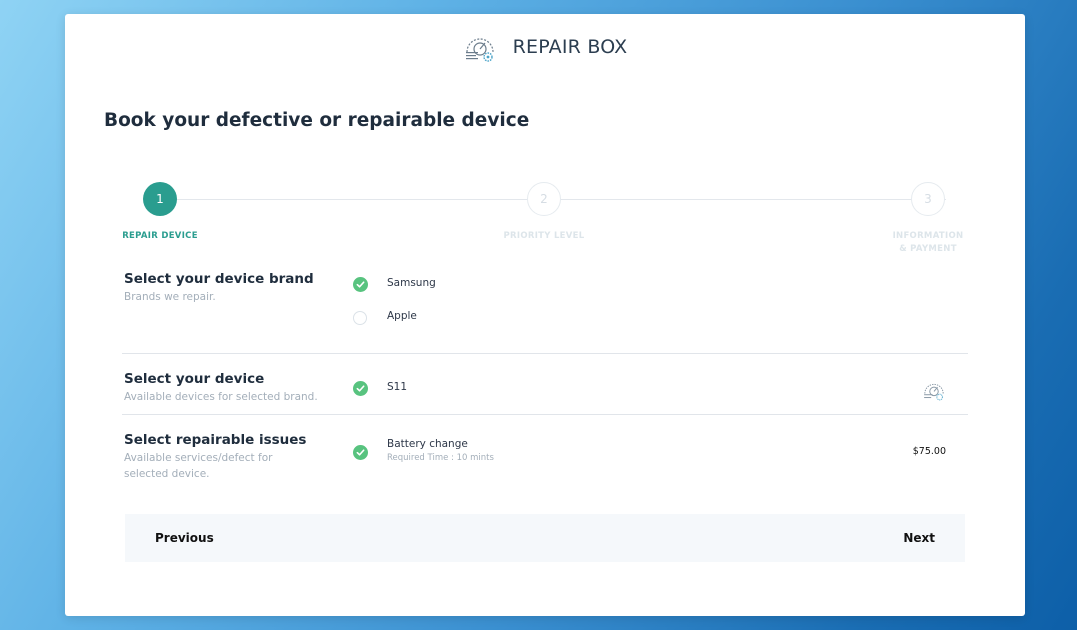  Describe the element at coordinates (380, 388) in the screenshot. I see `device-option-s11: S11` at that location.